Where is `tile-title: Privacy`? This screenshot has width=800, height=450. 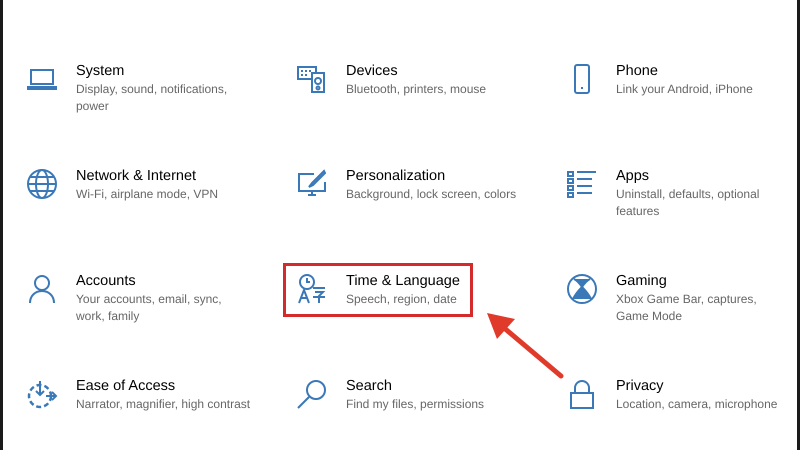
tile-title: Privacy is located at coordinates (640, 386).